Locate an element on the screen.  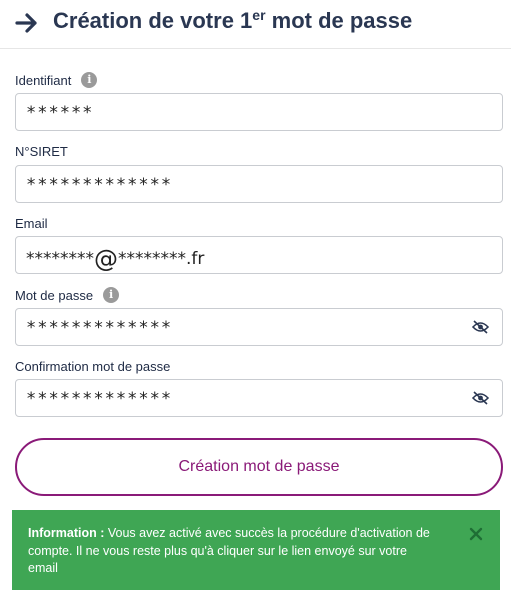
create-password-button: Création mot de passe is located at coordinates (259, 467).